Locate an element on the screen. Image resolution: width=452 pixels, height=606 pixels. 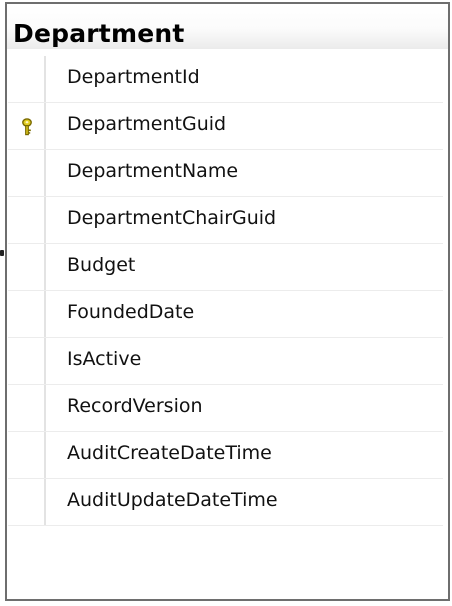
column-row-departmentchairguid: DepartmentChairGuid is located at coordinates (225, 220).